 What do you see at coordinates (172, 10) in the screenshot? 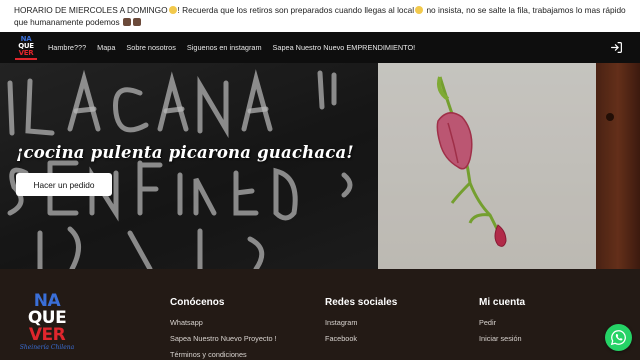
I see `smile-emoji-icon` at bounding box center [172, 10].